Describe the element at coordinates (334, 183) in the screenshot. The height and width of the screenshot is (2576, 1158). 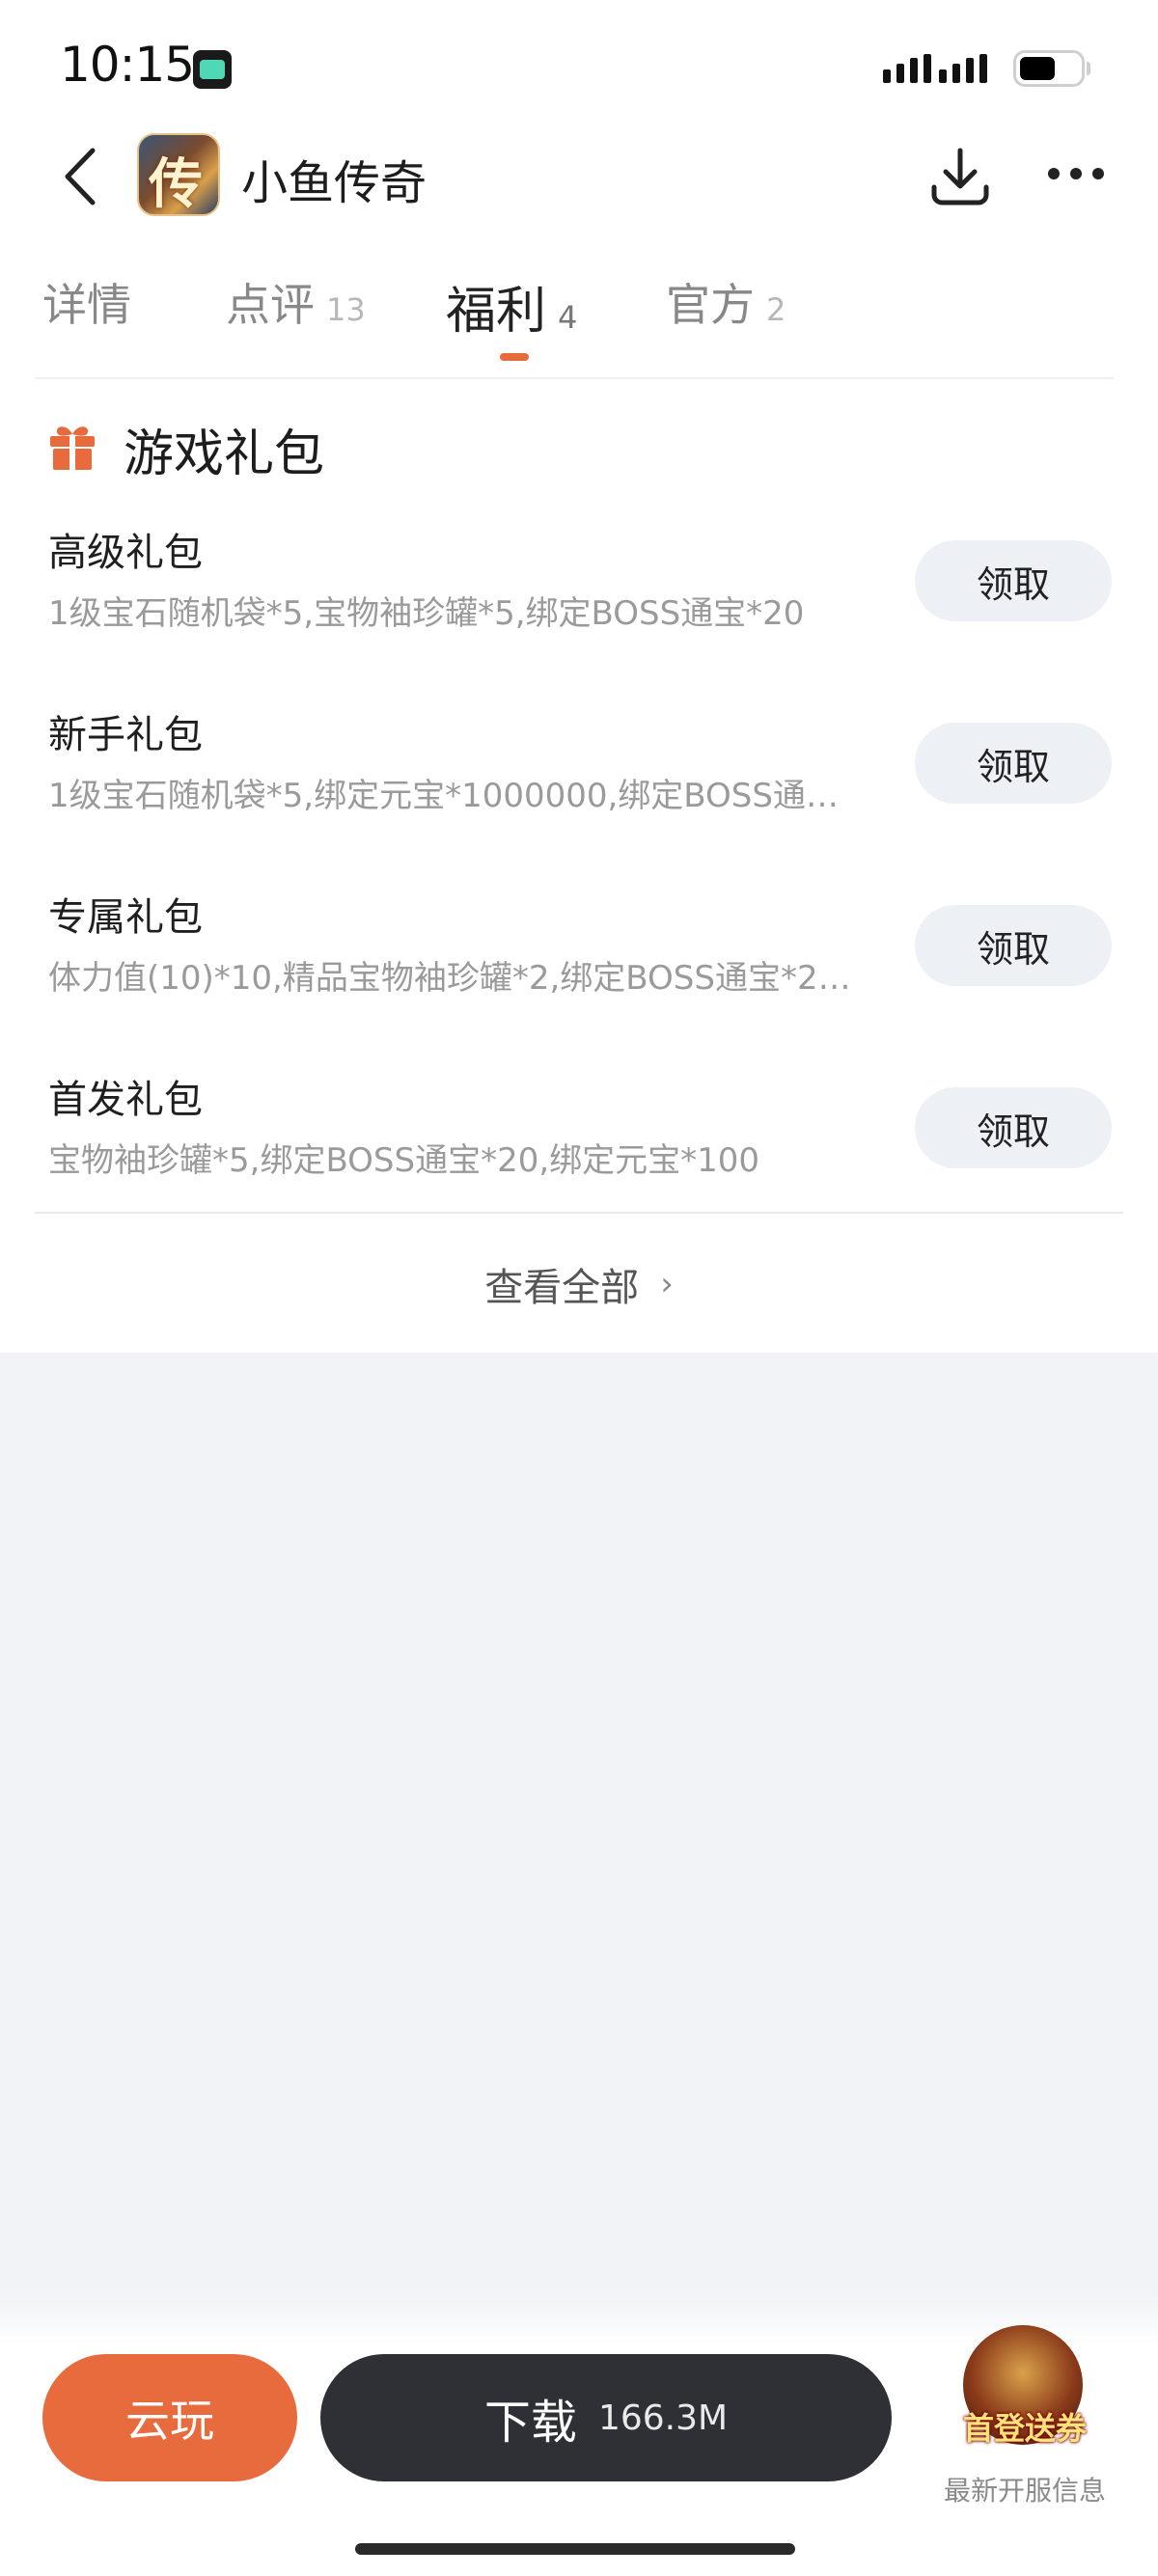
I see `page-title: 小鱼传奇` at that location.